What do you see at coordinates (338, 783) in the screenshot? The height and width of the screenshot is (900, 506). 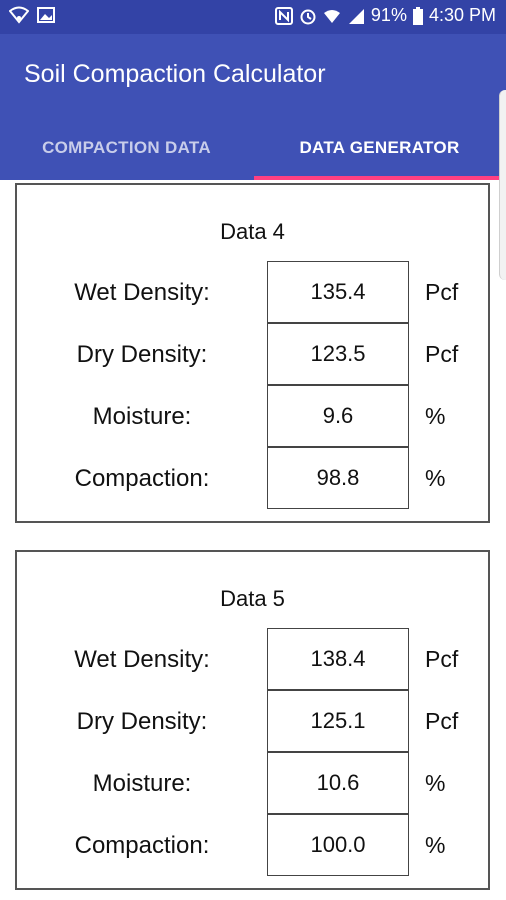 I see `moisture-field: 10.6` at bounding box center [338, 783].